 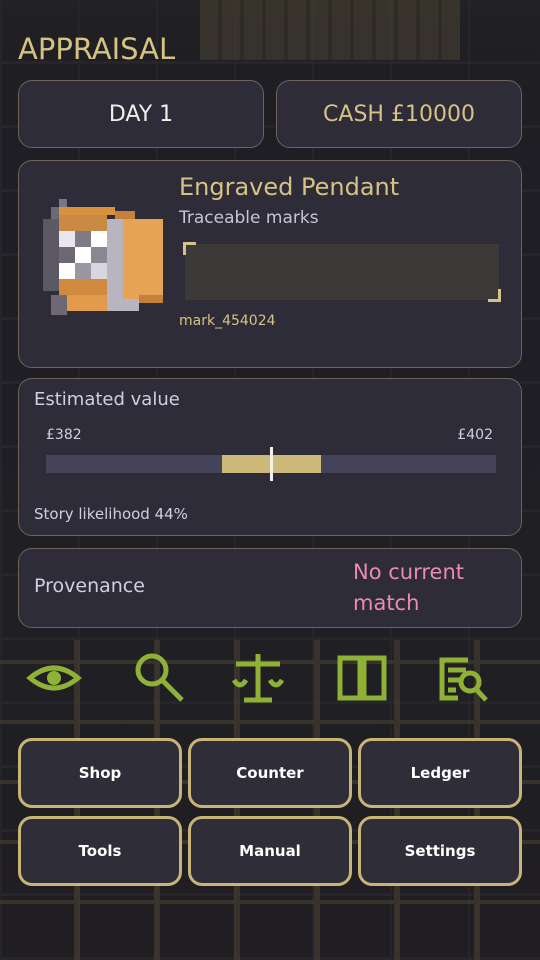 I want to click on estimate-needle, so click(x=271, y=464).